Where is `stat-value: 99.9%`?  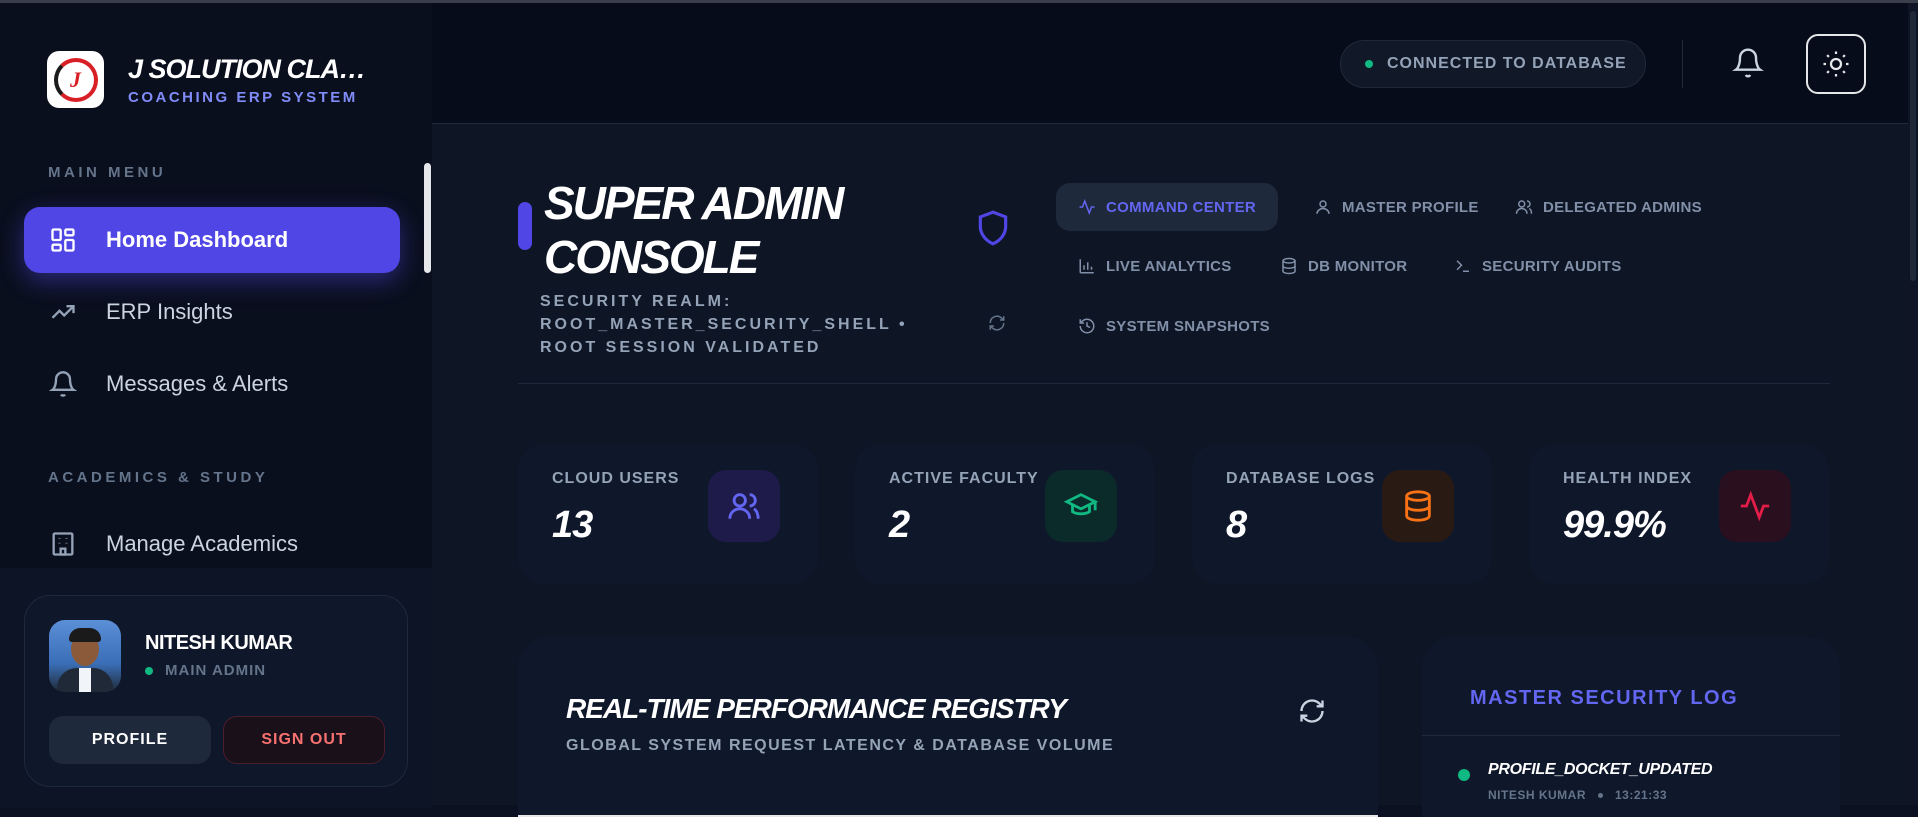 stat-value: 99.9% is located at coordinates (1615, 525).